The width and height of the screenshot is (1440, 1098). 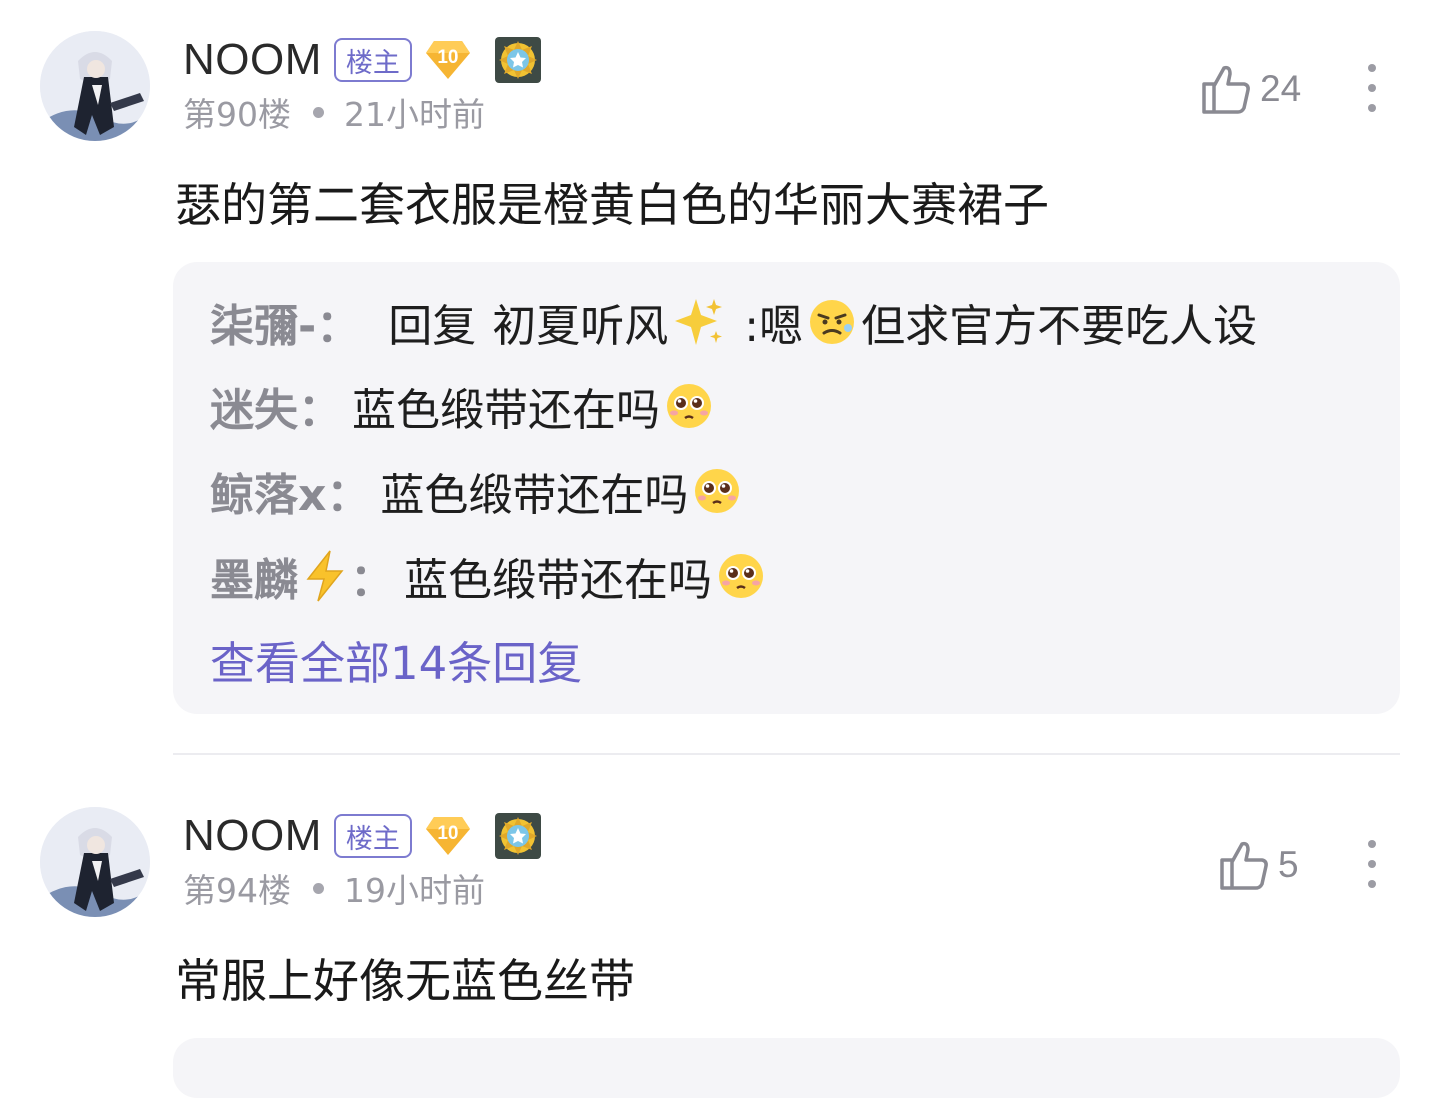 I want to click on floor-number: 第90楼, so click(x=237, y=114).